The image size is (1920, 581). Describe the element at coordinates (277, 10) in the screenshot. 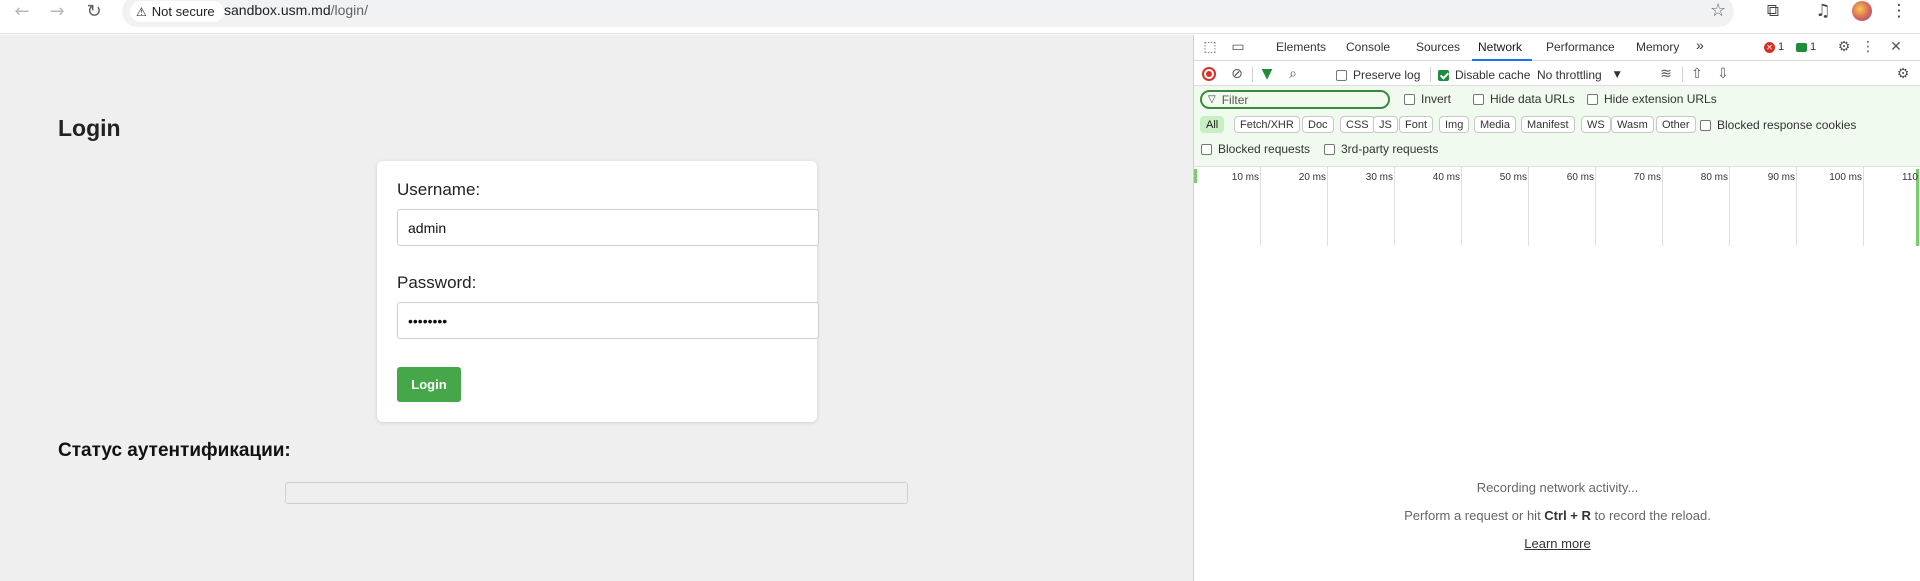

I see `url-host: sandbox.usm.md` at that location.